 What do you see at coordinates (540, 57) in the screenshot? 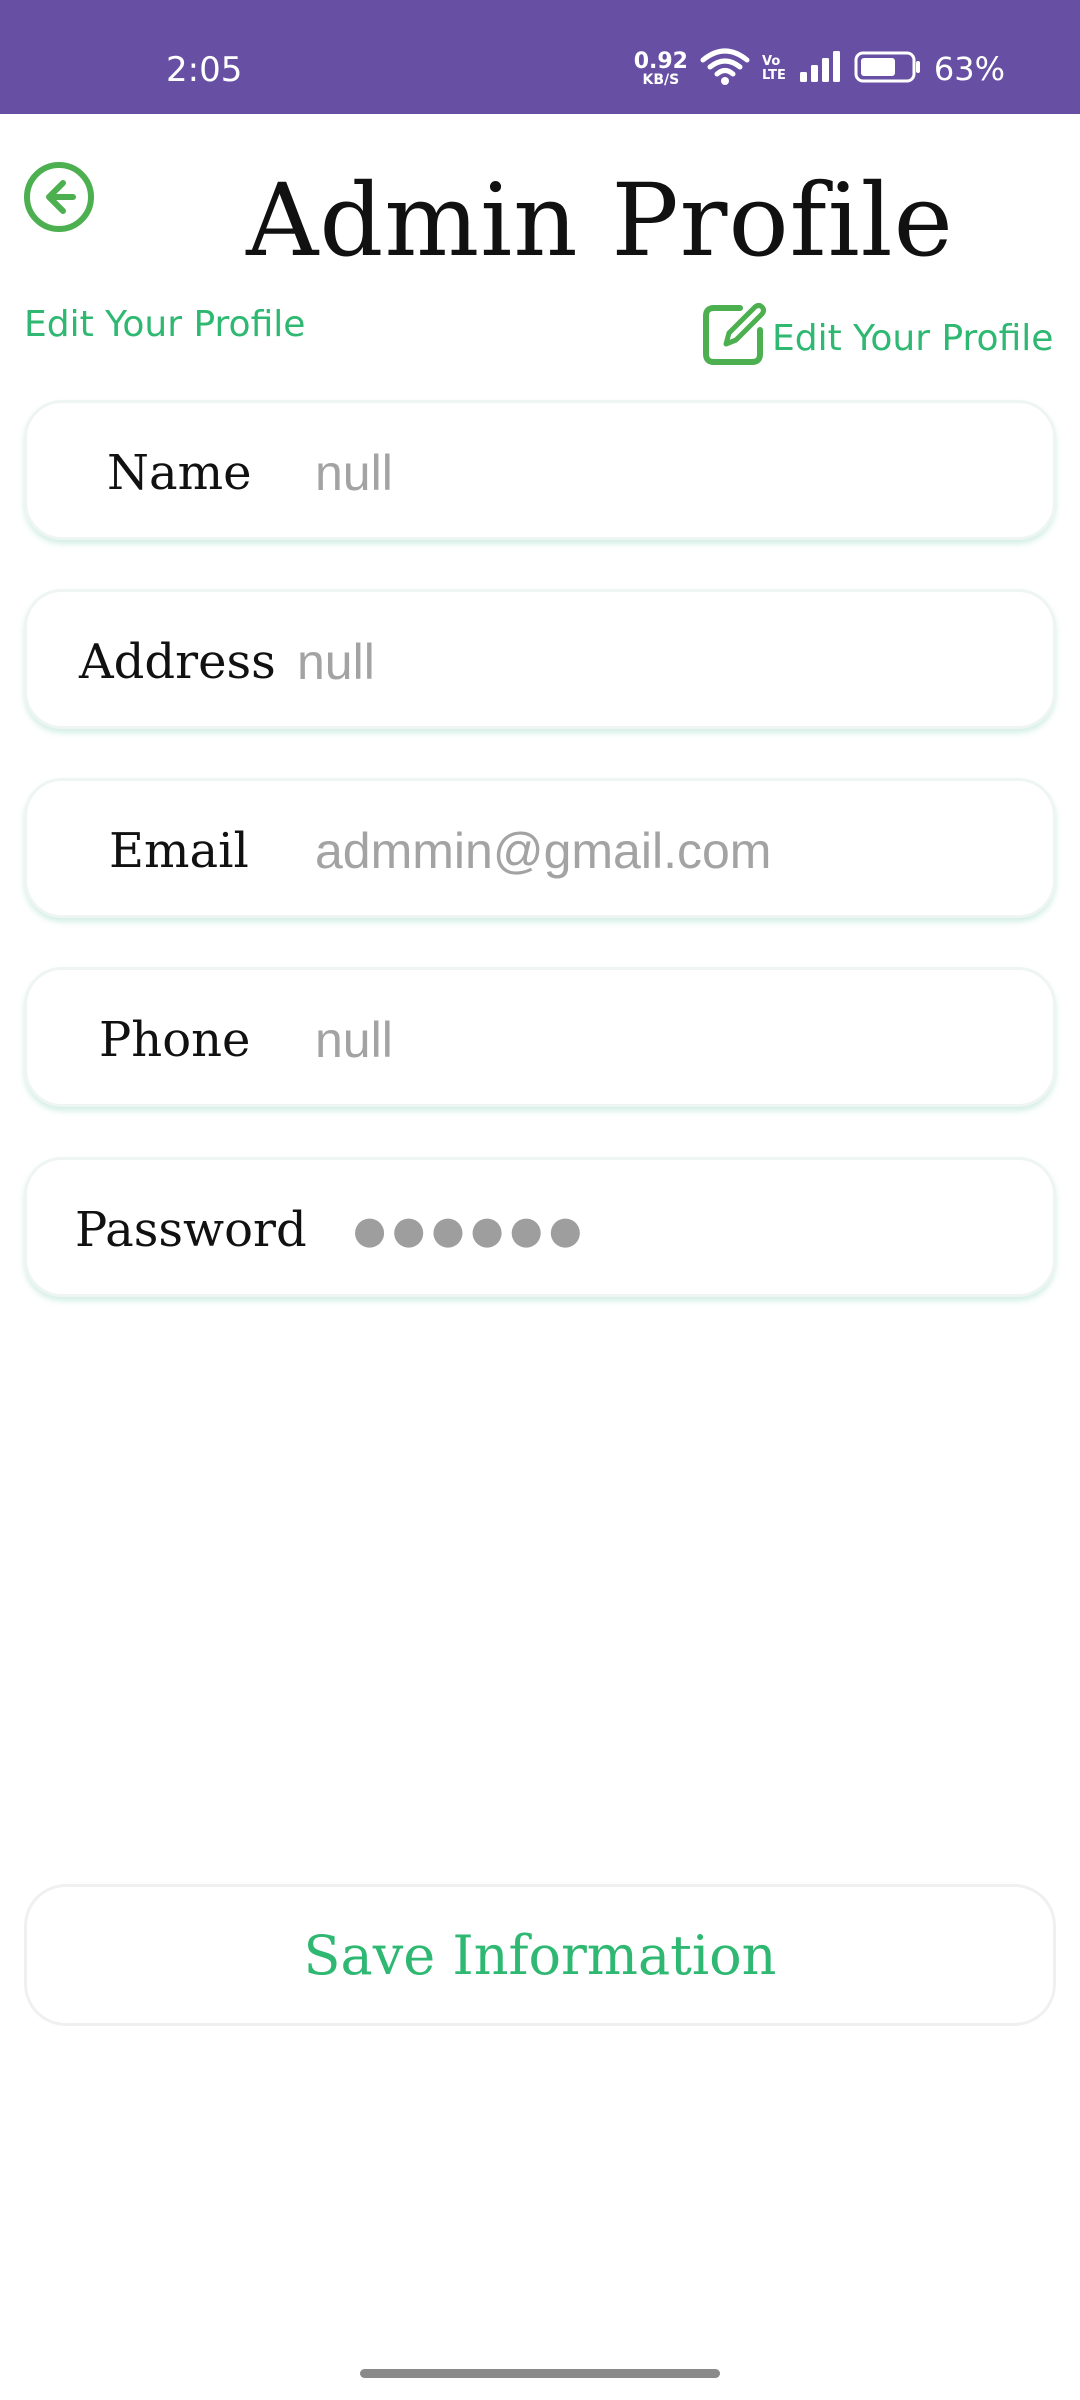
I see `status-bar: 2:05 0.92 KB/S Vo LTE 63%` at bounding box center [540, 57].